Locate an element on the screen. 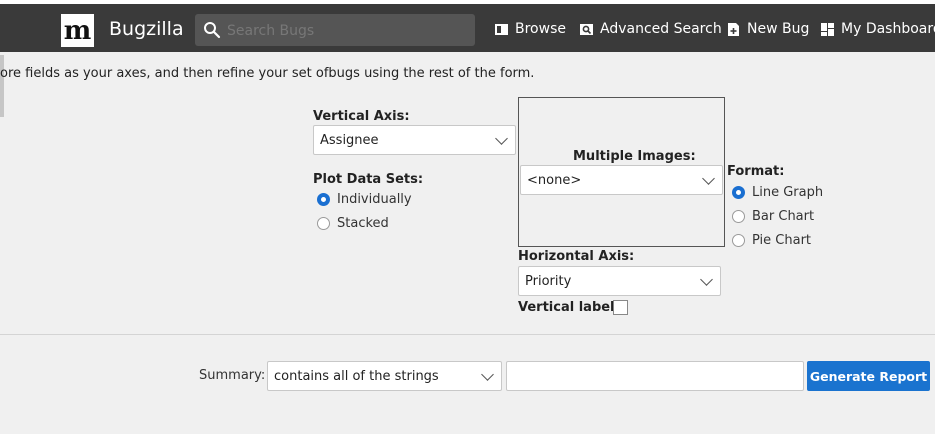 This screenshot has width=935, height=434. horizontal-axis-label: Horizontal Axis: is located at coordinates (576, 256).